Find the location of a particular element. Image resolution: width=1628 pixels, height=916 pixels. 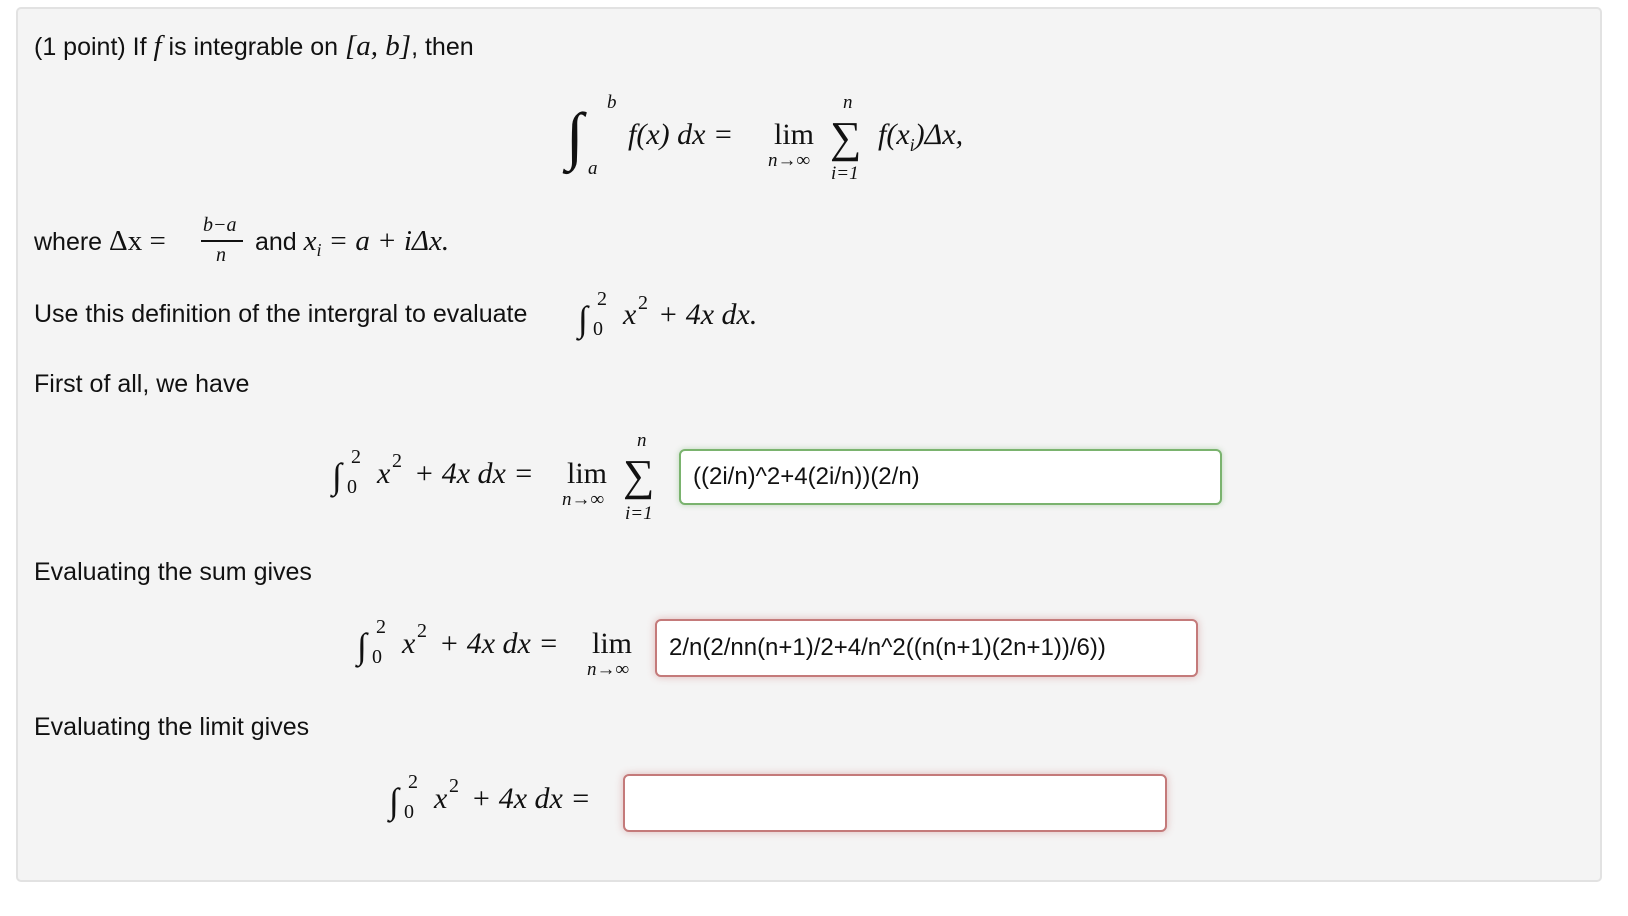

answer-input-1: ((2i/n)^2+4(2i/n))(2/n) is located at coordinates (950, 477).